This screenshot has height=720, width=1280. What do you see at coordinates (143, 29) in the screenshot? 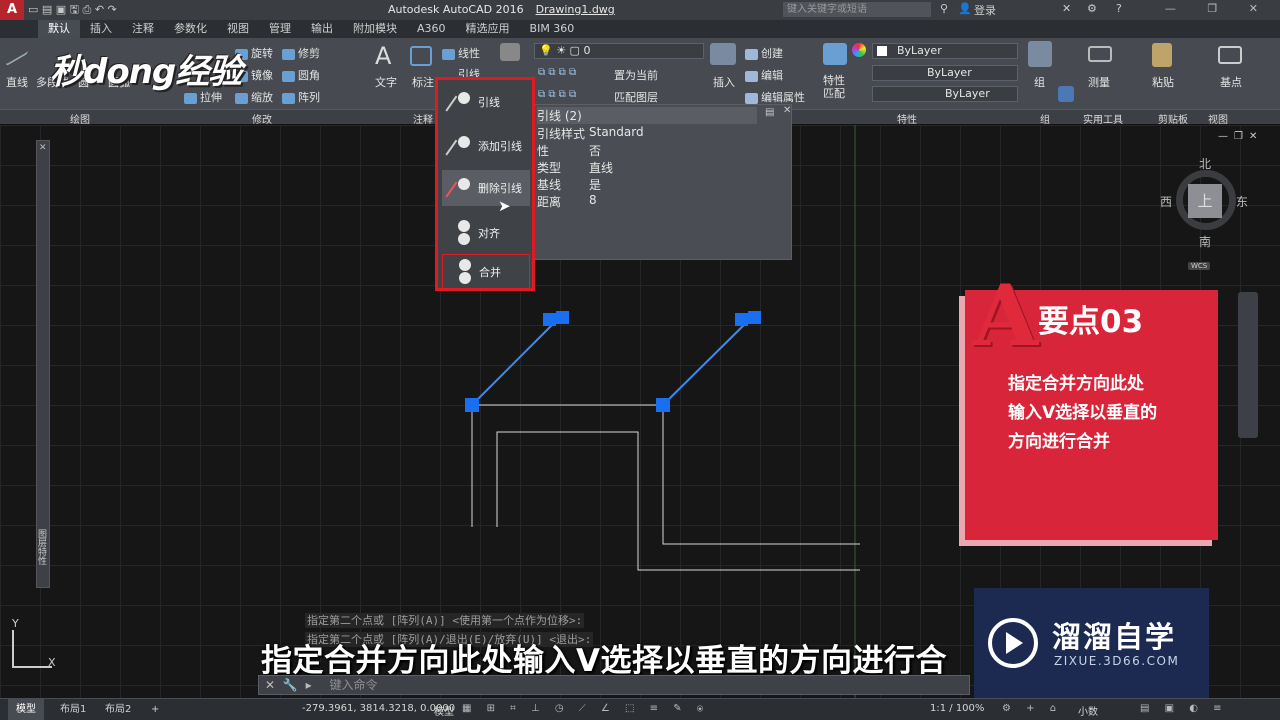
I see `tab-annotate: 注释` at bounding box center [143, 29].